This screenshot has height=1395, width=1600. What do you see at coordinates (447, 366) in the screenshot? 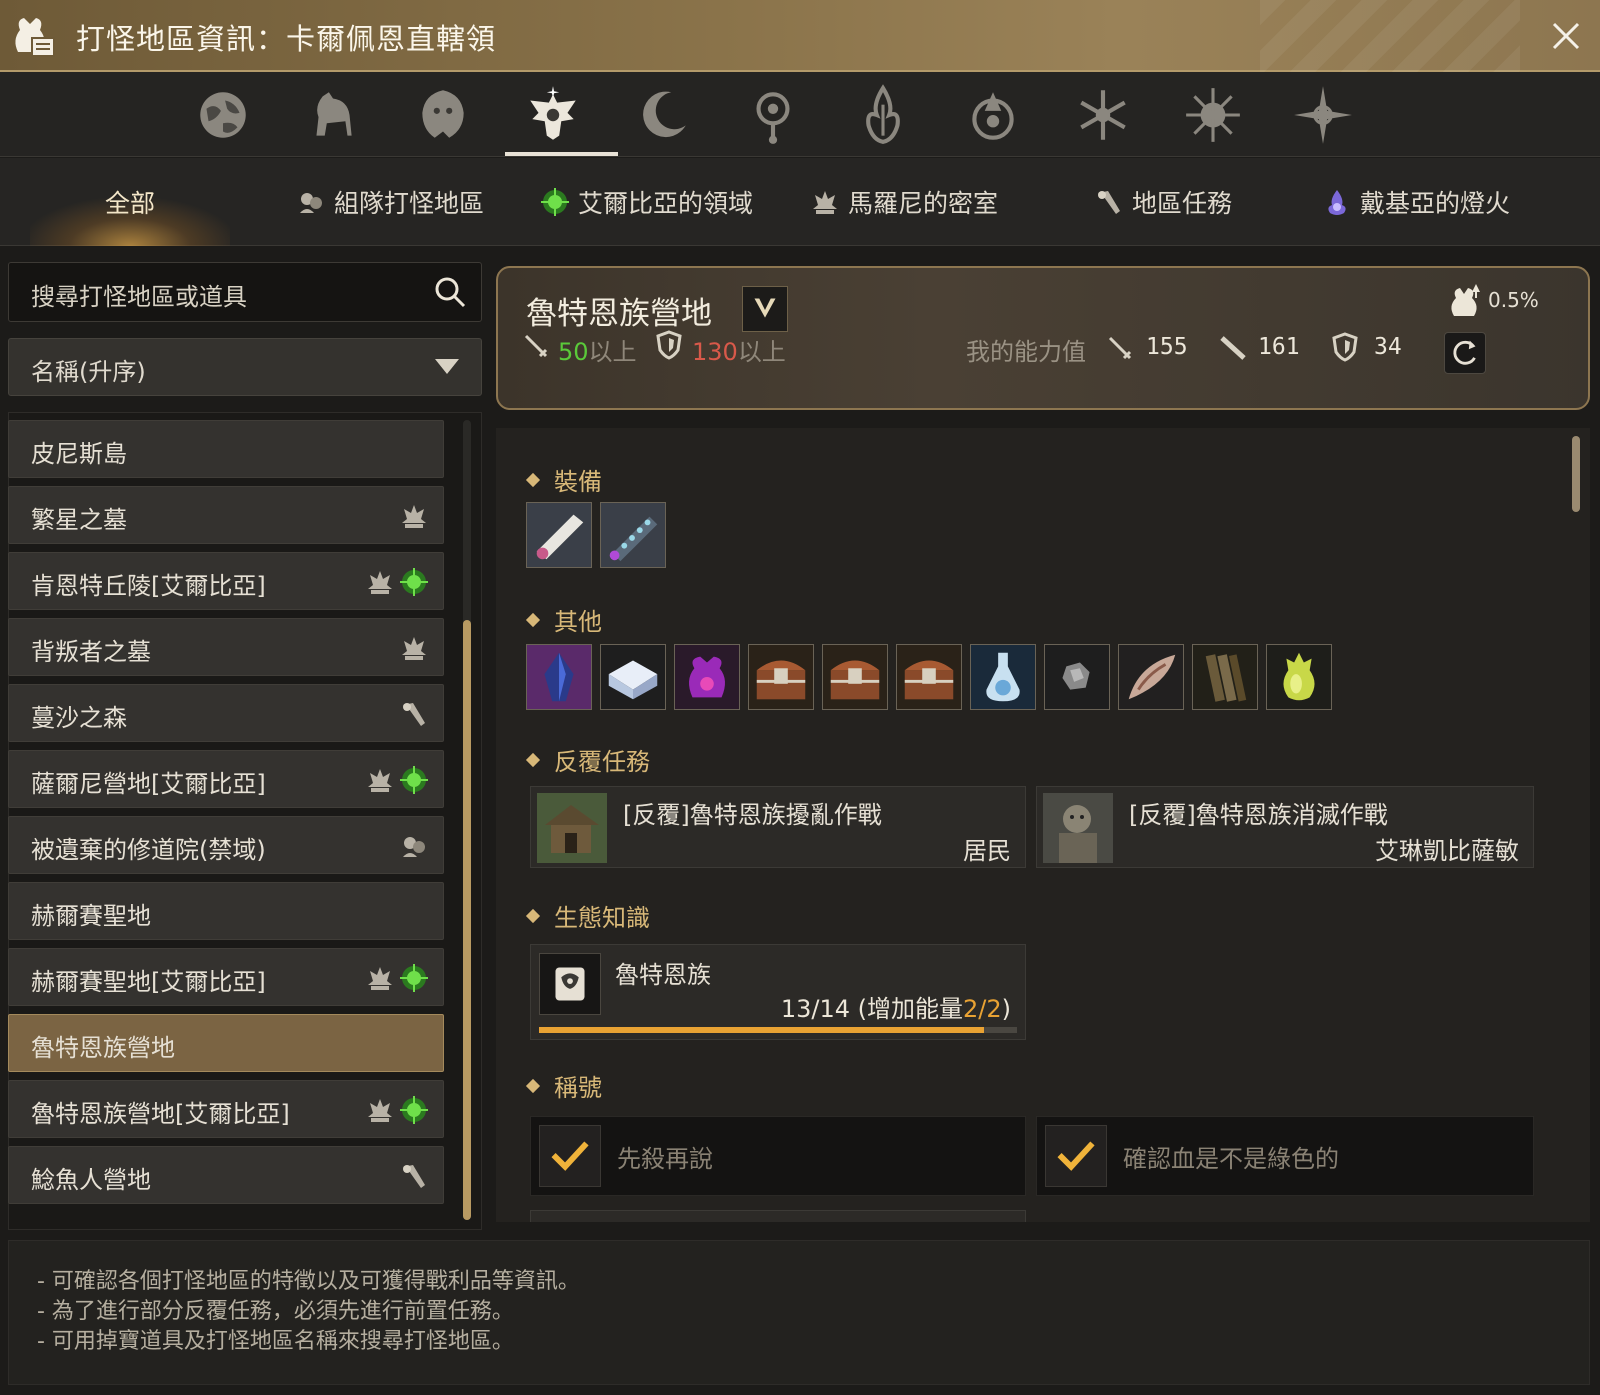
I see `chevron-down-icon` at bounding box center [447, 366].